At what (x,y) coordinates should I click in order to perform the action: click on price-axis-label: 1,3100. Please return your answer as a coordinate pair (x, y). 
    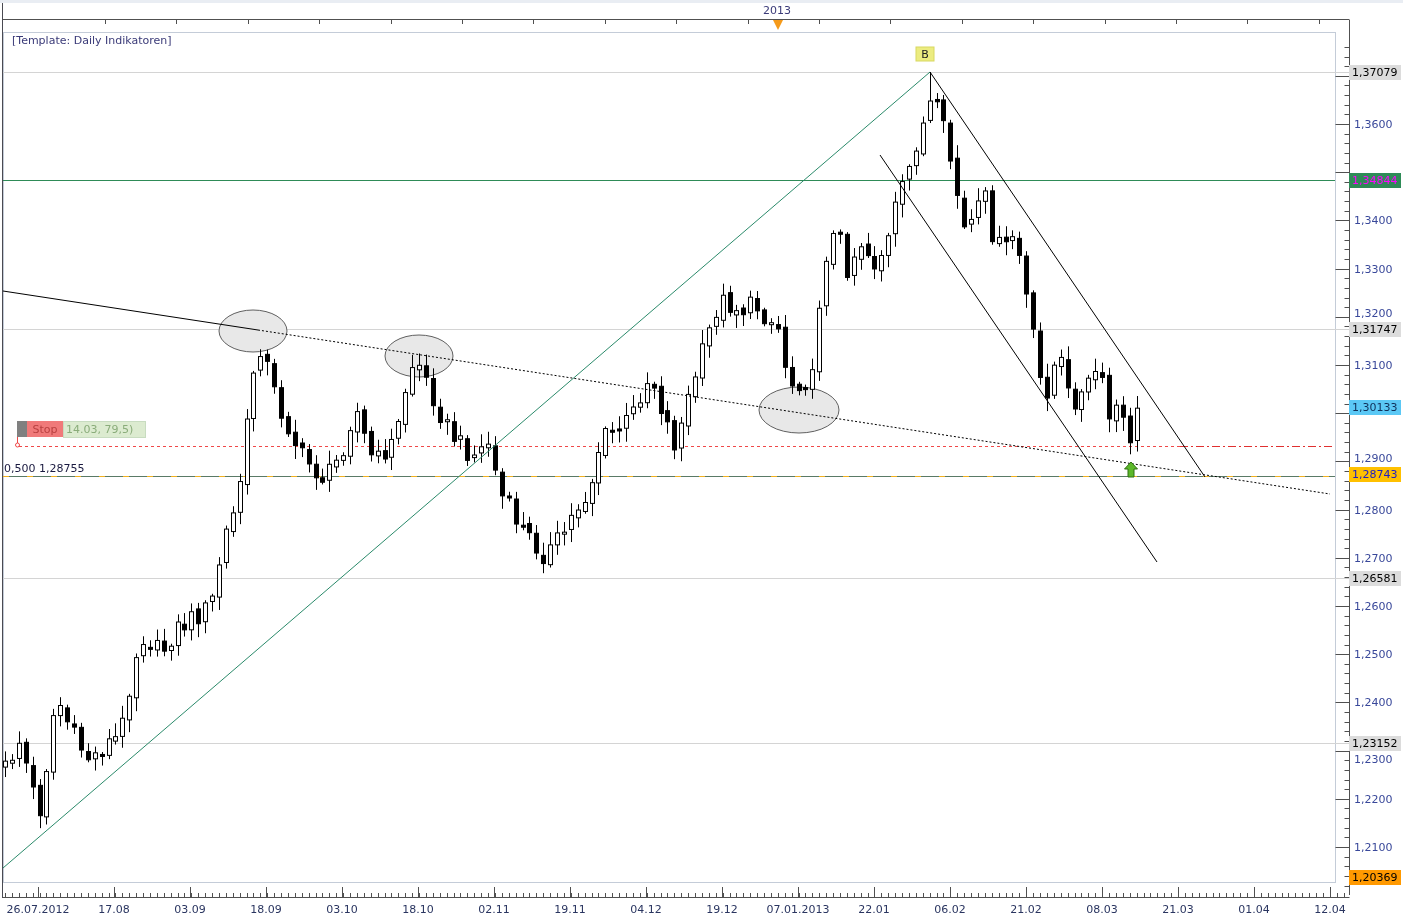
    Looking at the image, I should click on (1373, 365).